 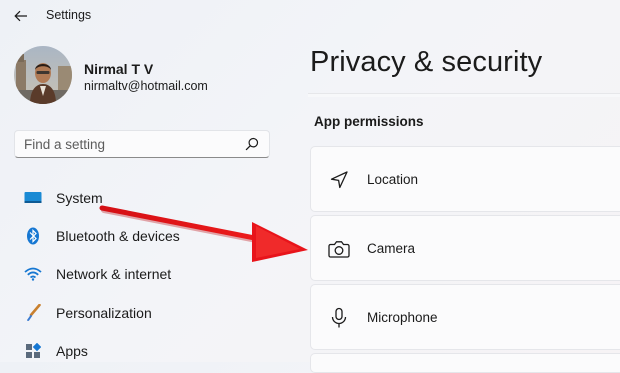 I want to click on search-input, so click(x=129, y=144).